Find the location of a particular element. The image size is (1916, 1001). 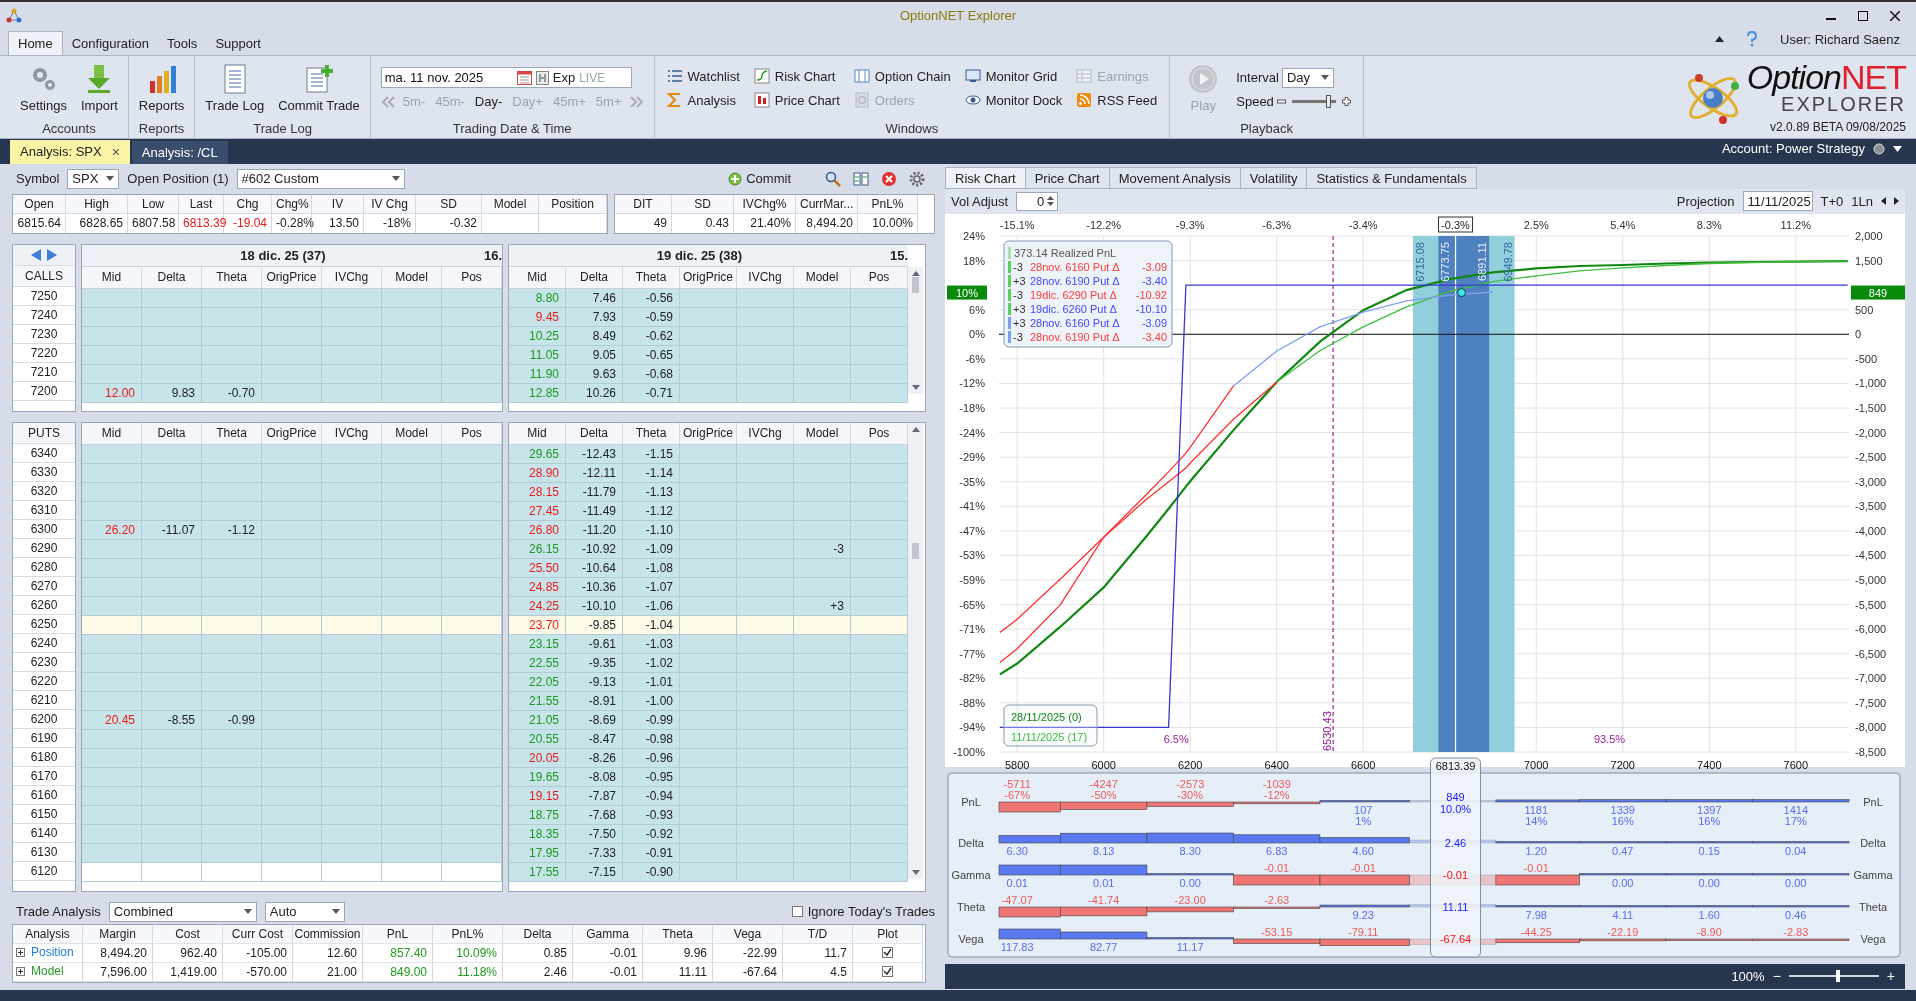

axis-label: -94% is located at coordinates (972, 727).